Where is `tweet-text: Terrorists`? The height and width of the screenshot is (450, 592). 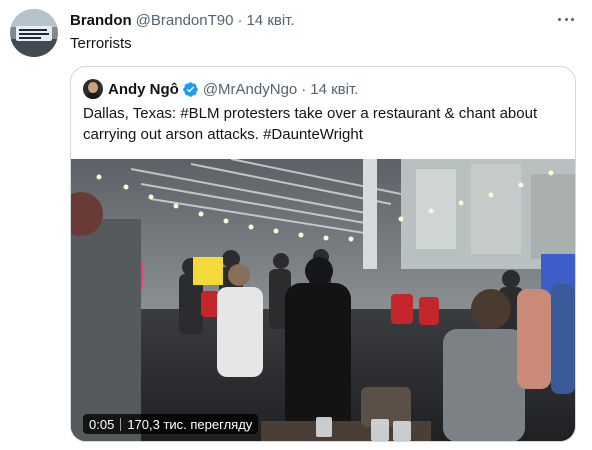
tweet-text: Terrorists is located at coordinates (101, 43).